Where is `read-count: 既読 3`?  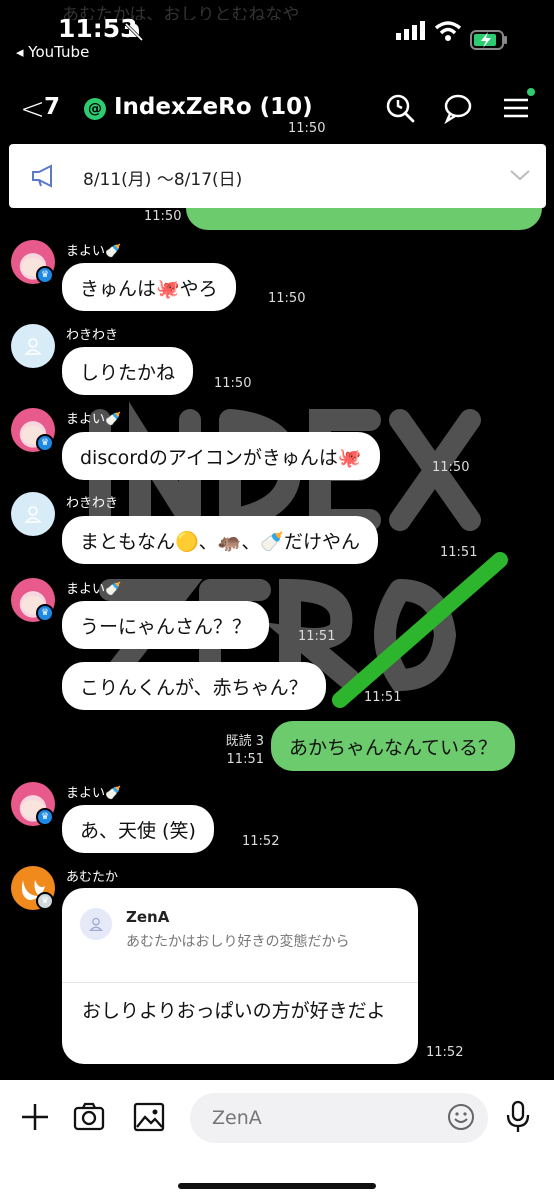 read-count: 既読 3 is located at coordinates (244, 741).